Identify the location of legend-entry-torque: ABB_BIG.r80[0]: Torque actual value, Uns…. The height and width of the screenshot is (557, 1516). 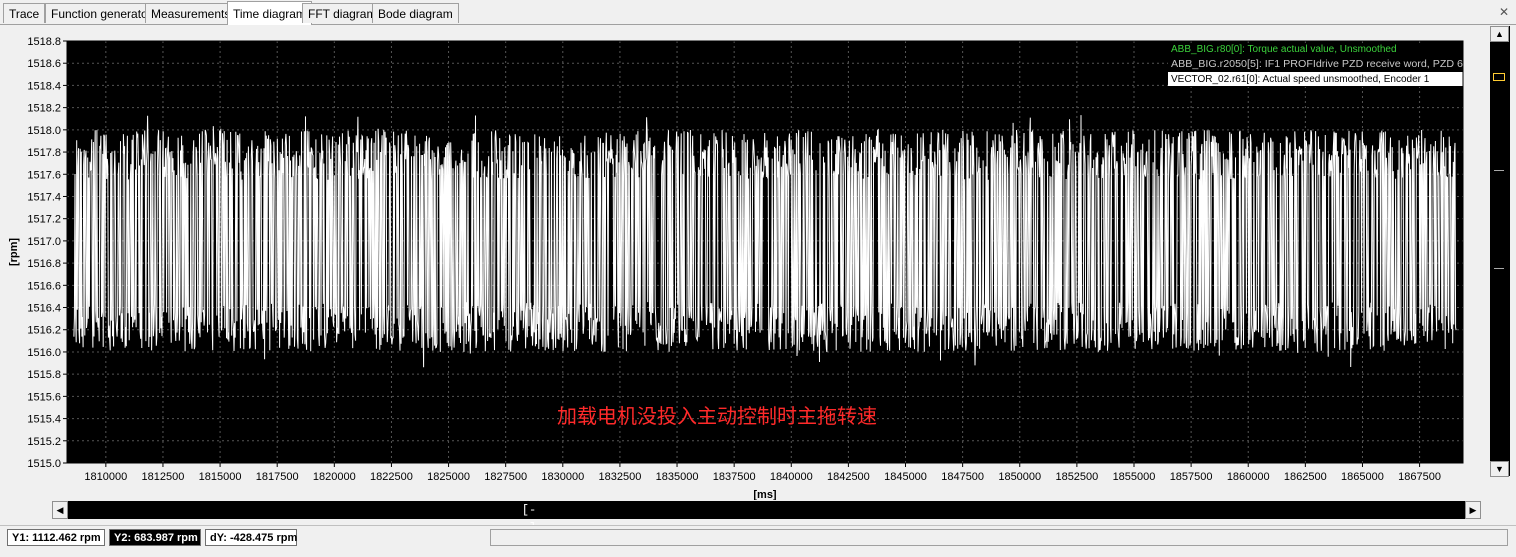
(1284, 49).